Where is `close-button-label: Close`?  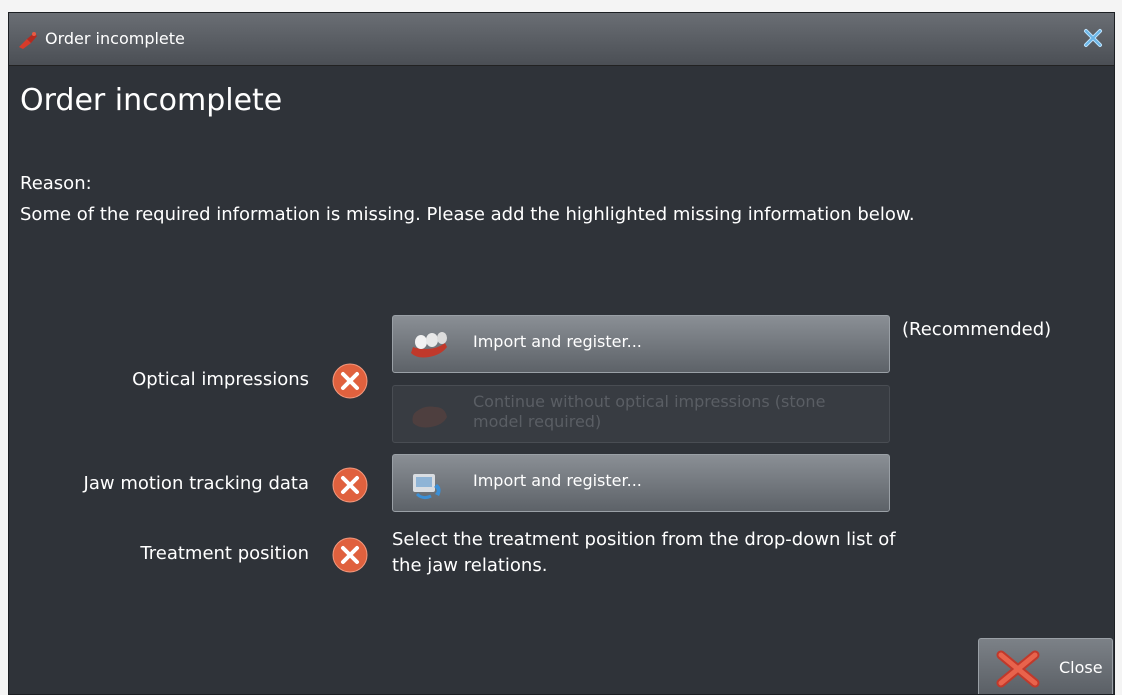
close-button-label: Close is located at coordinates (1081, 667).